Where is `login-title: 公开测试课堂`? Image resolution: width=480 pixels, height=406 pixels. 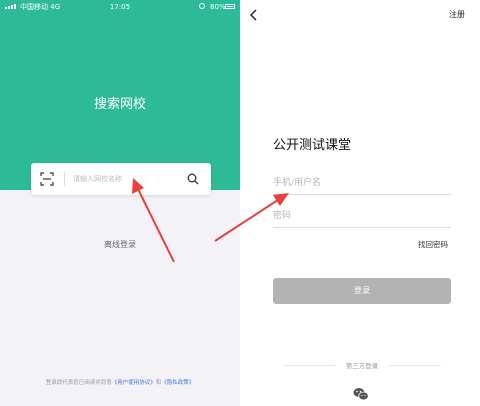 login-title: 公开测试课堂 is located at coordinates (312, 145).